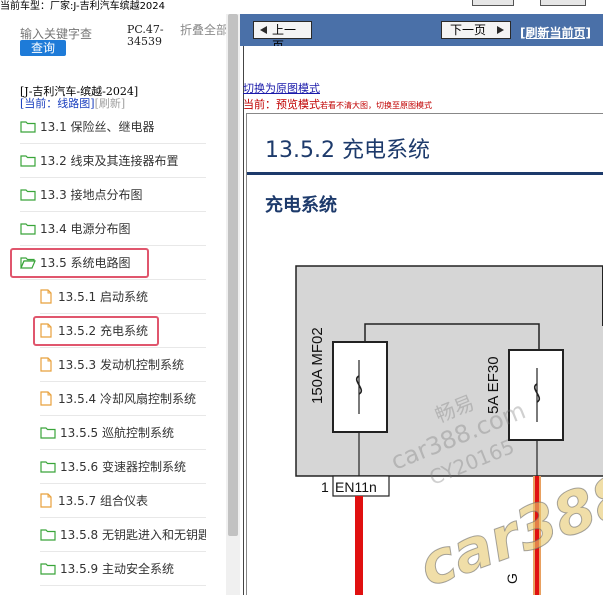 The height and width of the screenshot is (595, 603). I want to click on top-strip: 当前车型：厂家:J-吉利汽车缤越2024, so click(301, 7).